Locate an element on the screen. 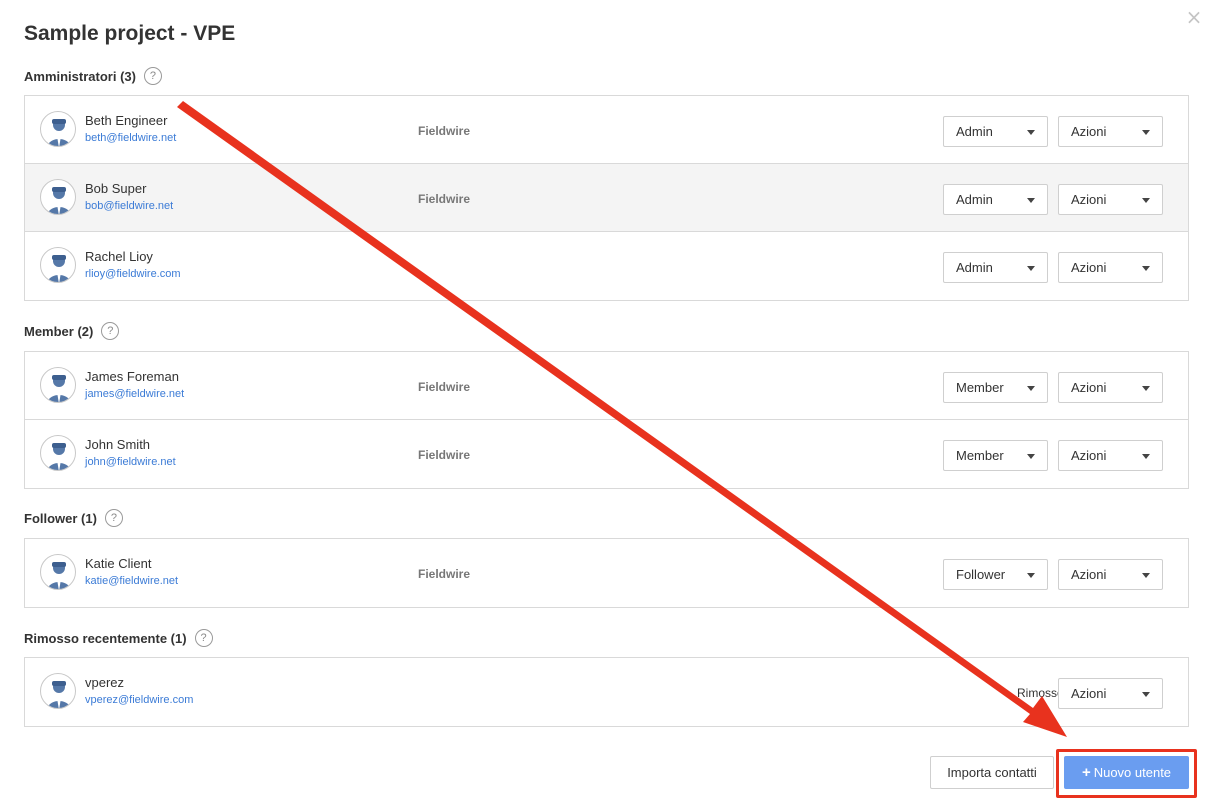 This screenshot has height=812, width=1210. user-name: Beth Engineer is located at coordinates (126, 120).